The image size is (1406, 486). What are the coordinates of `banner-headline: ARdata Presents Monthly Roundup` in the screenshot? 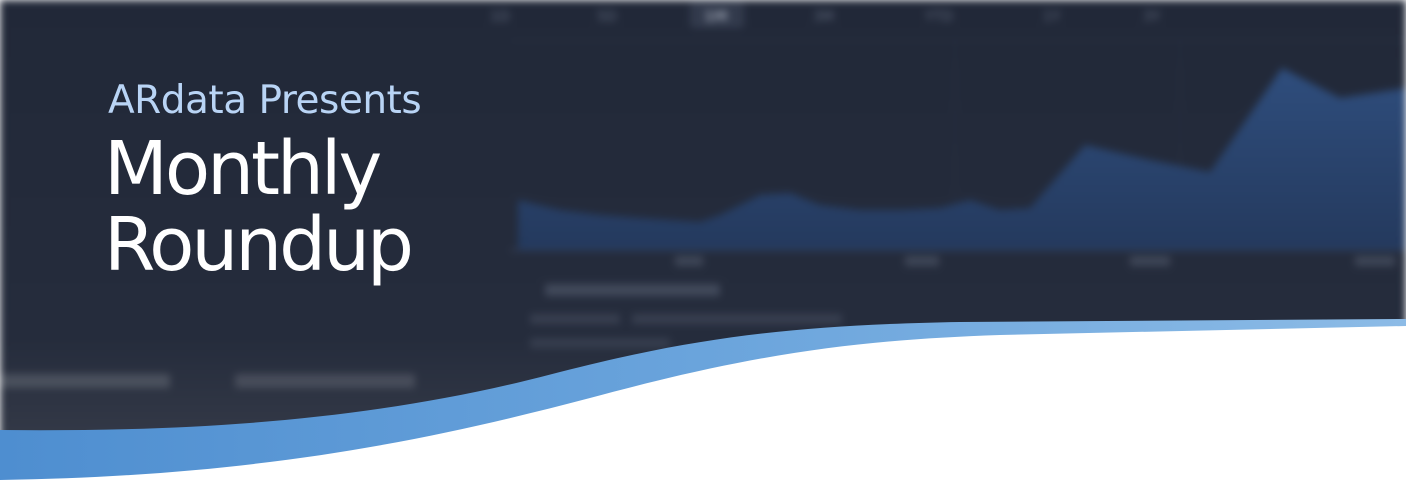 It's located at (263, 183).